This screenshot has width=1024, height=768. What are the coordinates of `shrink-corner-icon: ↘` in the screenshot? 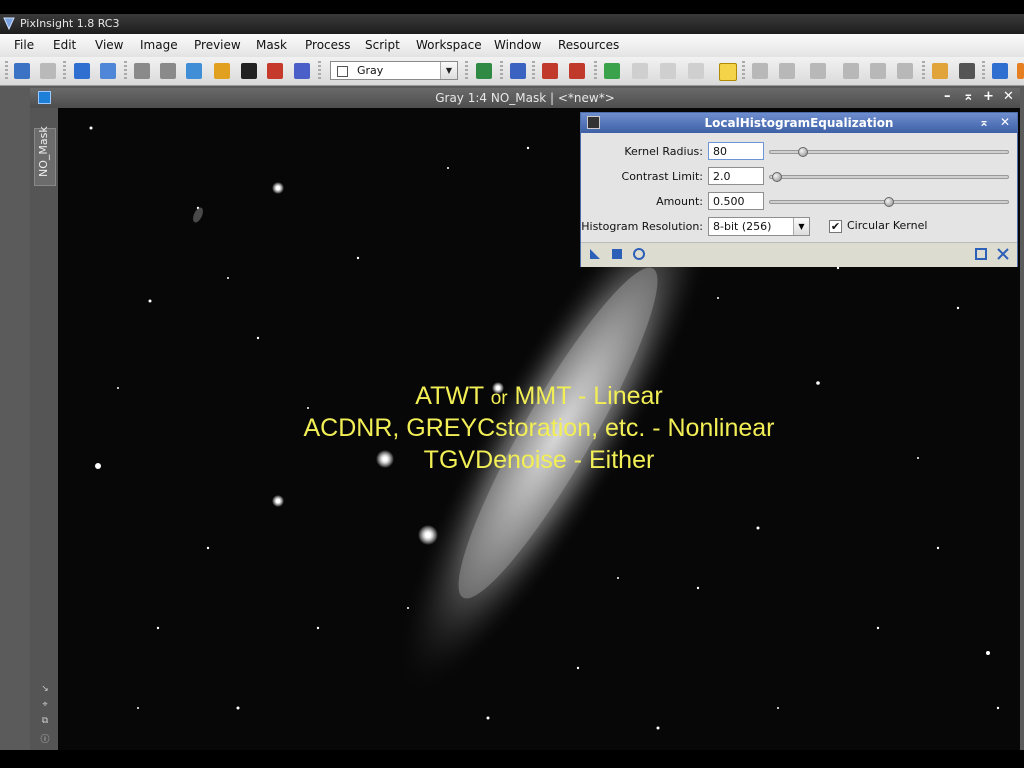 It's located at (45, 689).